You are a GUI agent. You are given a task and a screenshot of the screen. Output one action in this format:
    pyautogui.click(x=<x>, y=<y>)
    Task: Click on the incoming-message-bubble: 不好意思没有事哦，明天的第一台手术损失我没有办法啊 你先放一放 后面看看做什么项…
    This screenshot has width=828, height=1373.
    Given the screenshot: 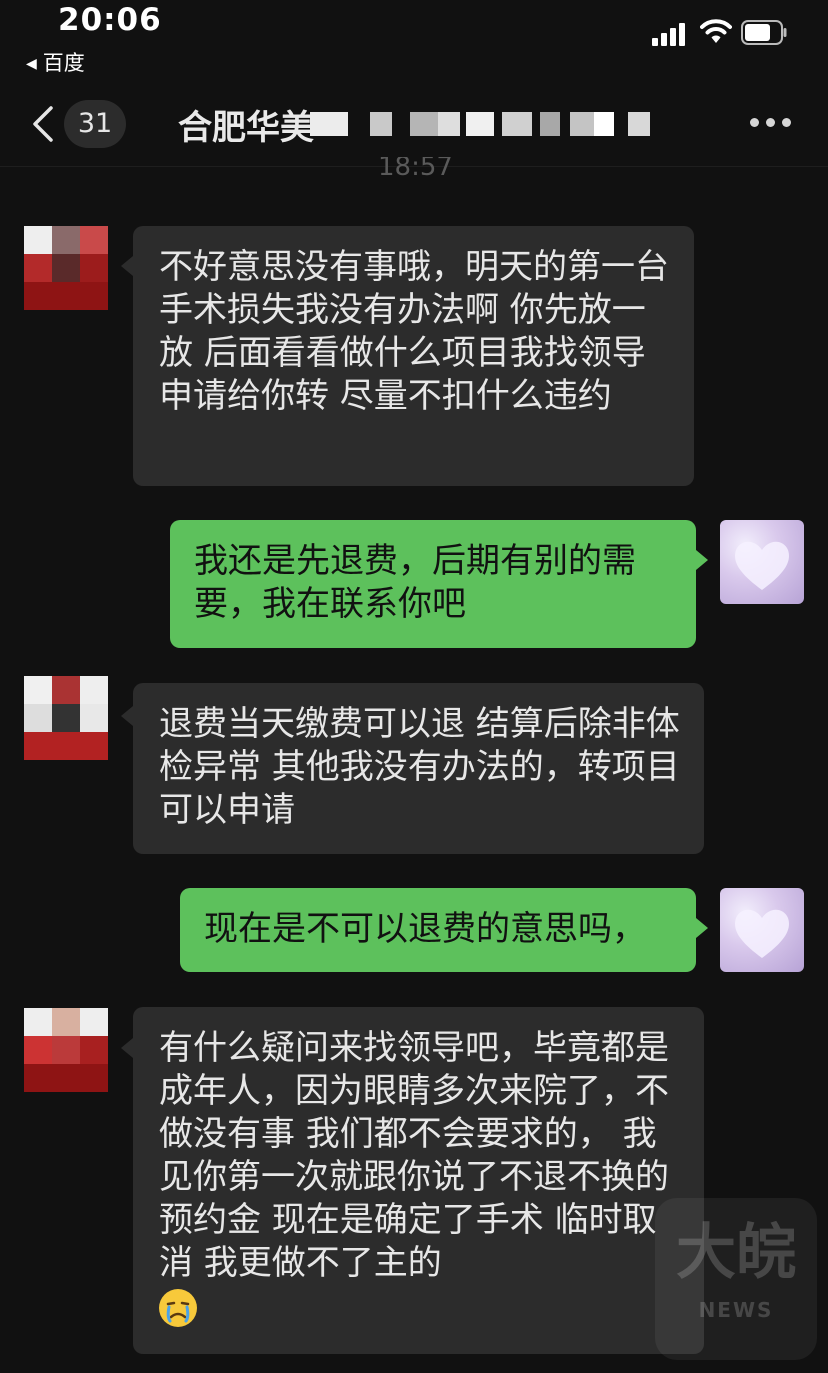 What is the action you would take?
    pyautogui.click(x=413, y=356)
    